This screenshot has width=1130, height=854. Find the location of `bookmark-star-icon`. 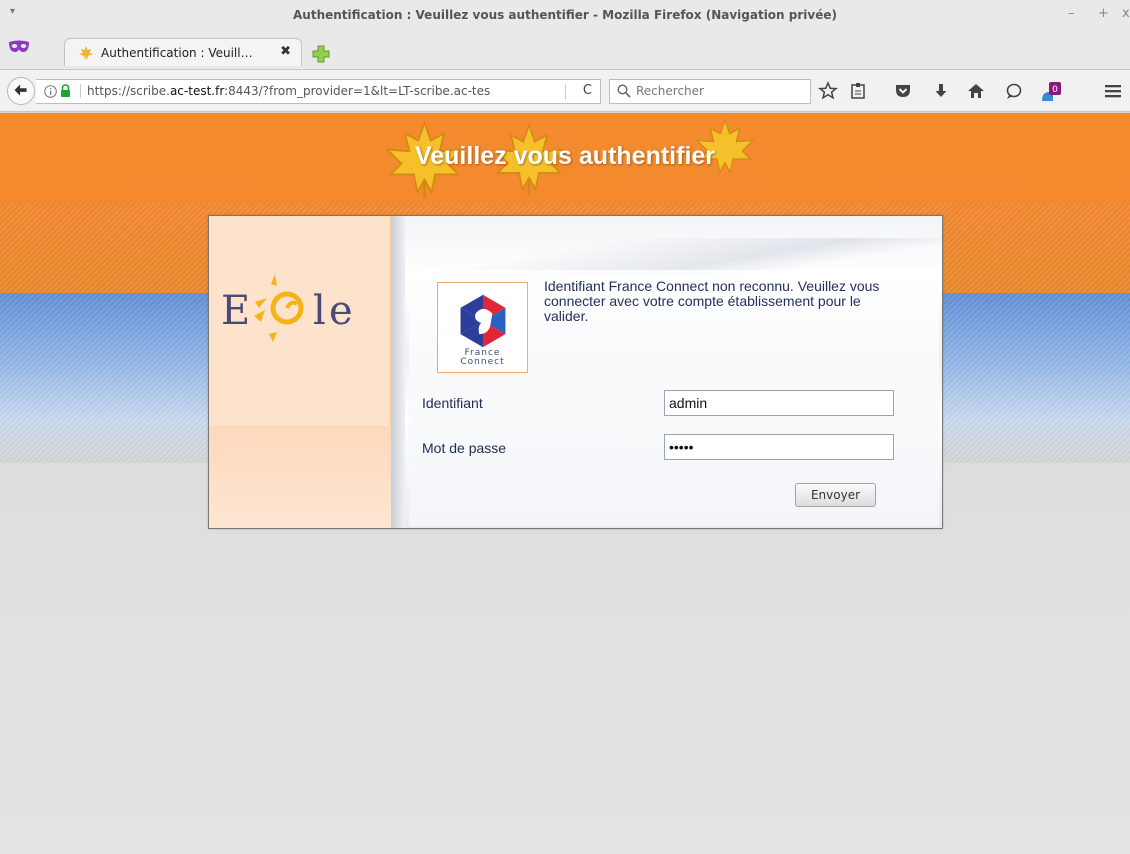

bookmark-star-icon is located at coordinates (828, 91).